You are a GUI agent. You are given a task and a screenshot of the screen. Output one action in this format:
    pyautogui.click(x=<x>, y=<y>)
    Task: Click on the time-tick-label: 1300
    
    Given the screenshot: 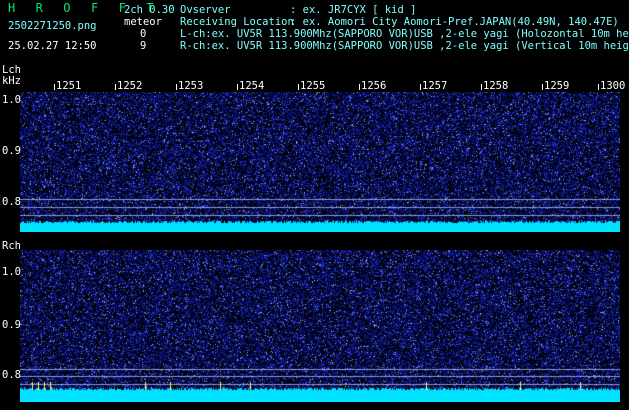 What is the action you would take?
    pyautogui.click(x=613, y=86)
    